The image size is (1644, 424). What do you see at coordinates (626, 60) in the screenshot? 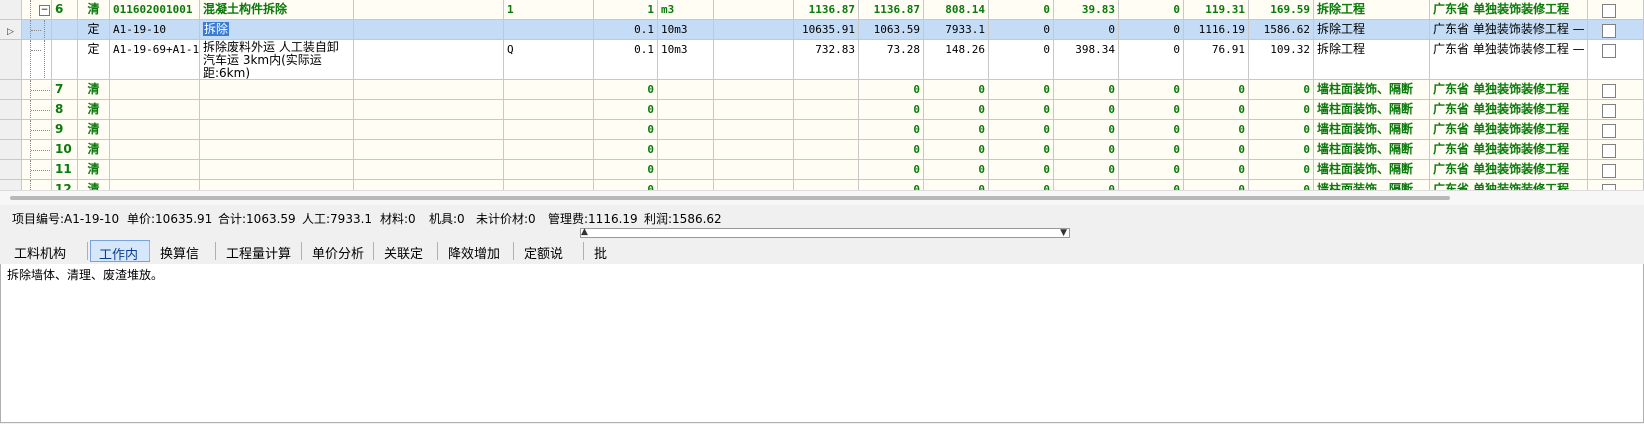
I see `cell-qty: 0.1` at bounding box center [626, 60].